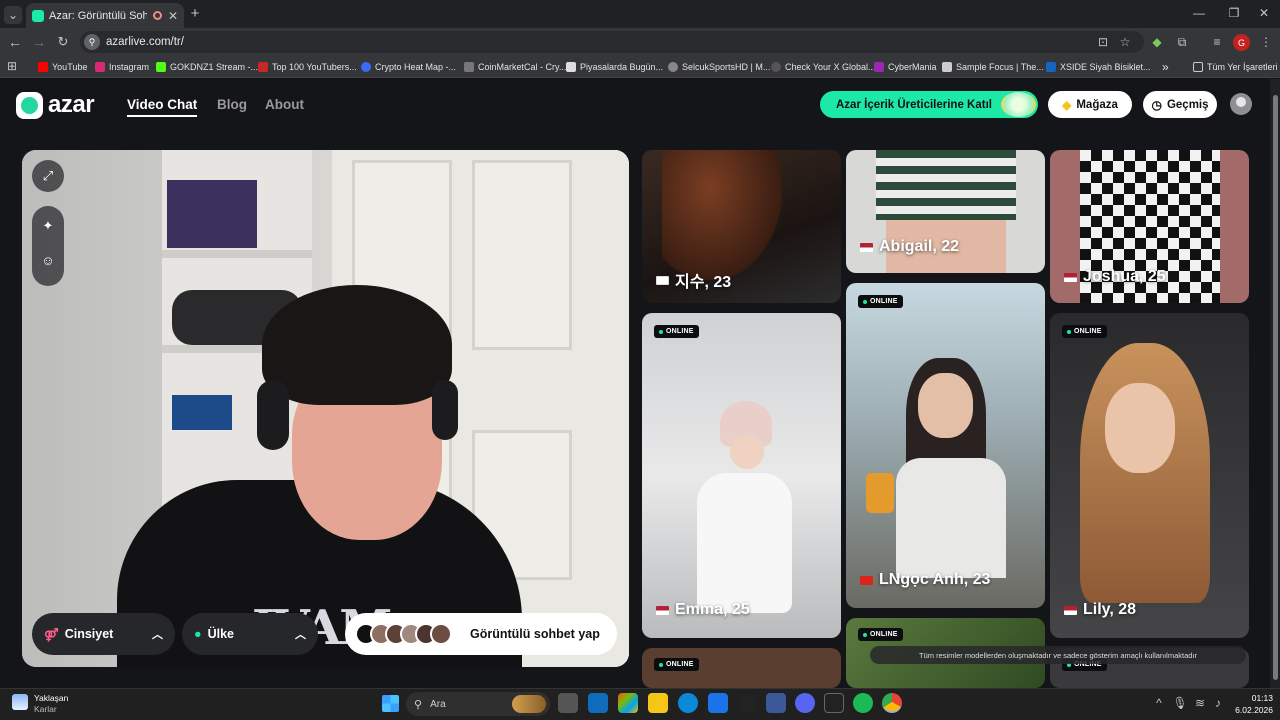  Describe the element at coordinates (63, 41) in the screenshot. I see `reload-icon: ↻` at that location.